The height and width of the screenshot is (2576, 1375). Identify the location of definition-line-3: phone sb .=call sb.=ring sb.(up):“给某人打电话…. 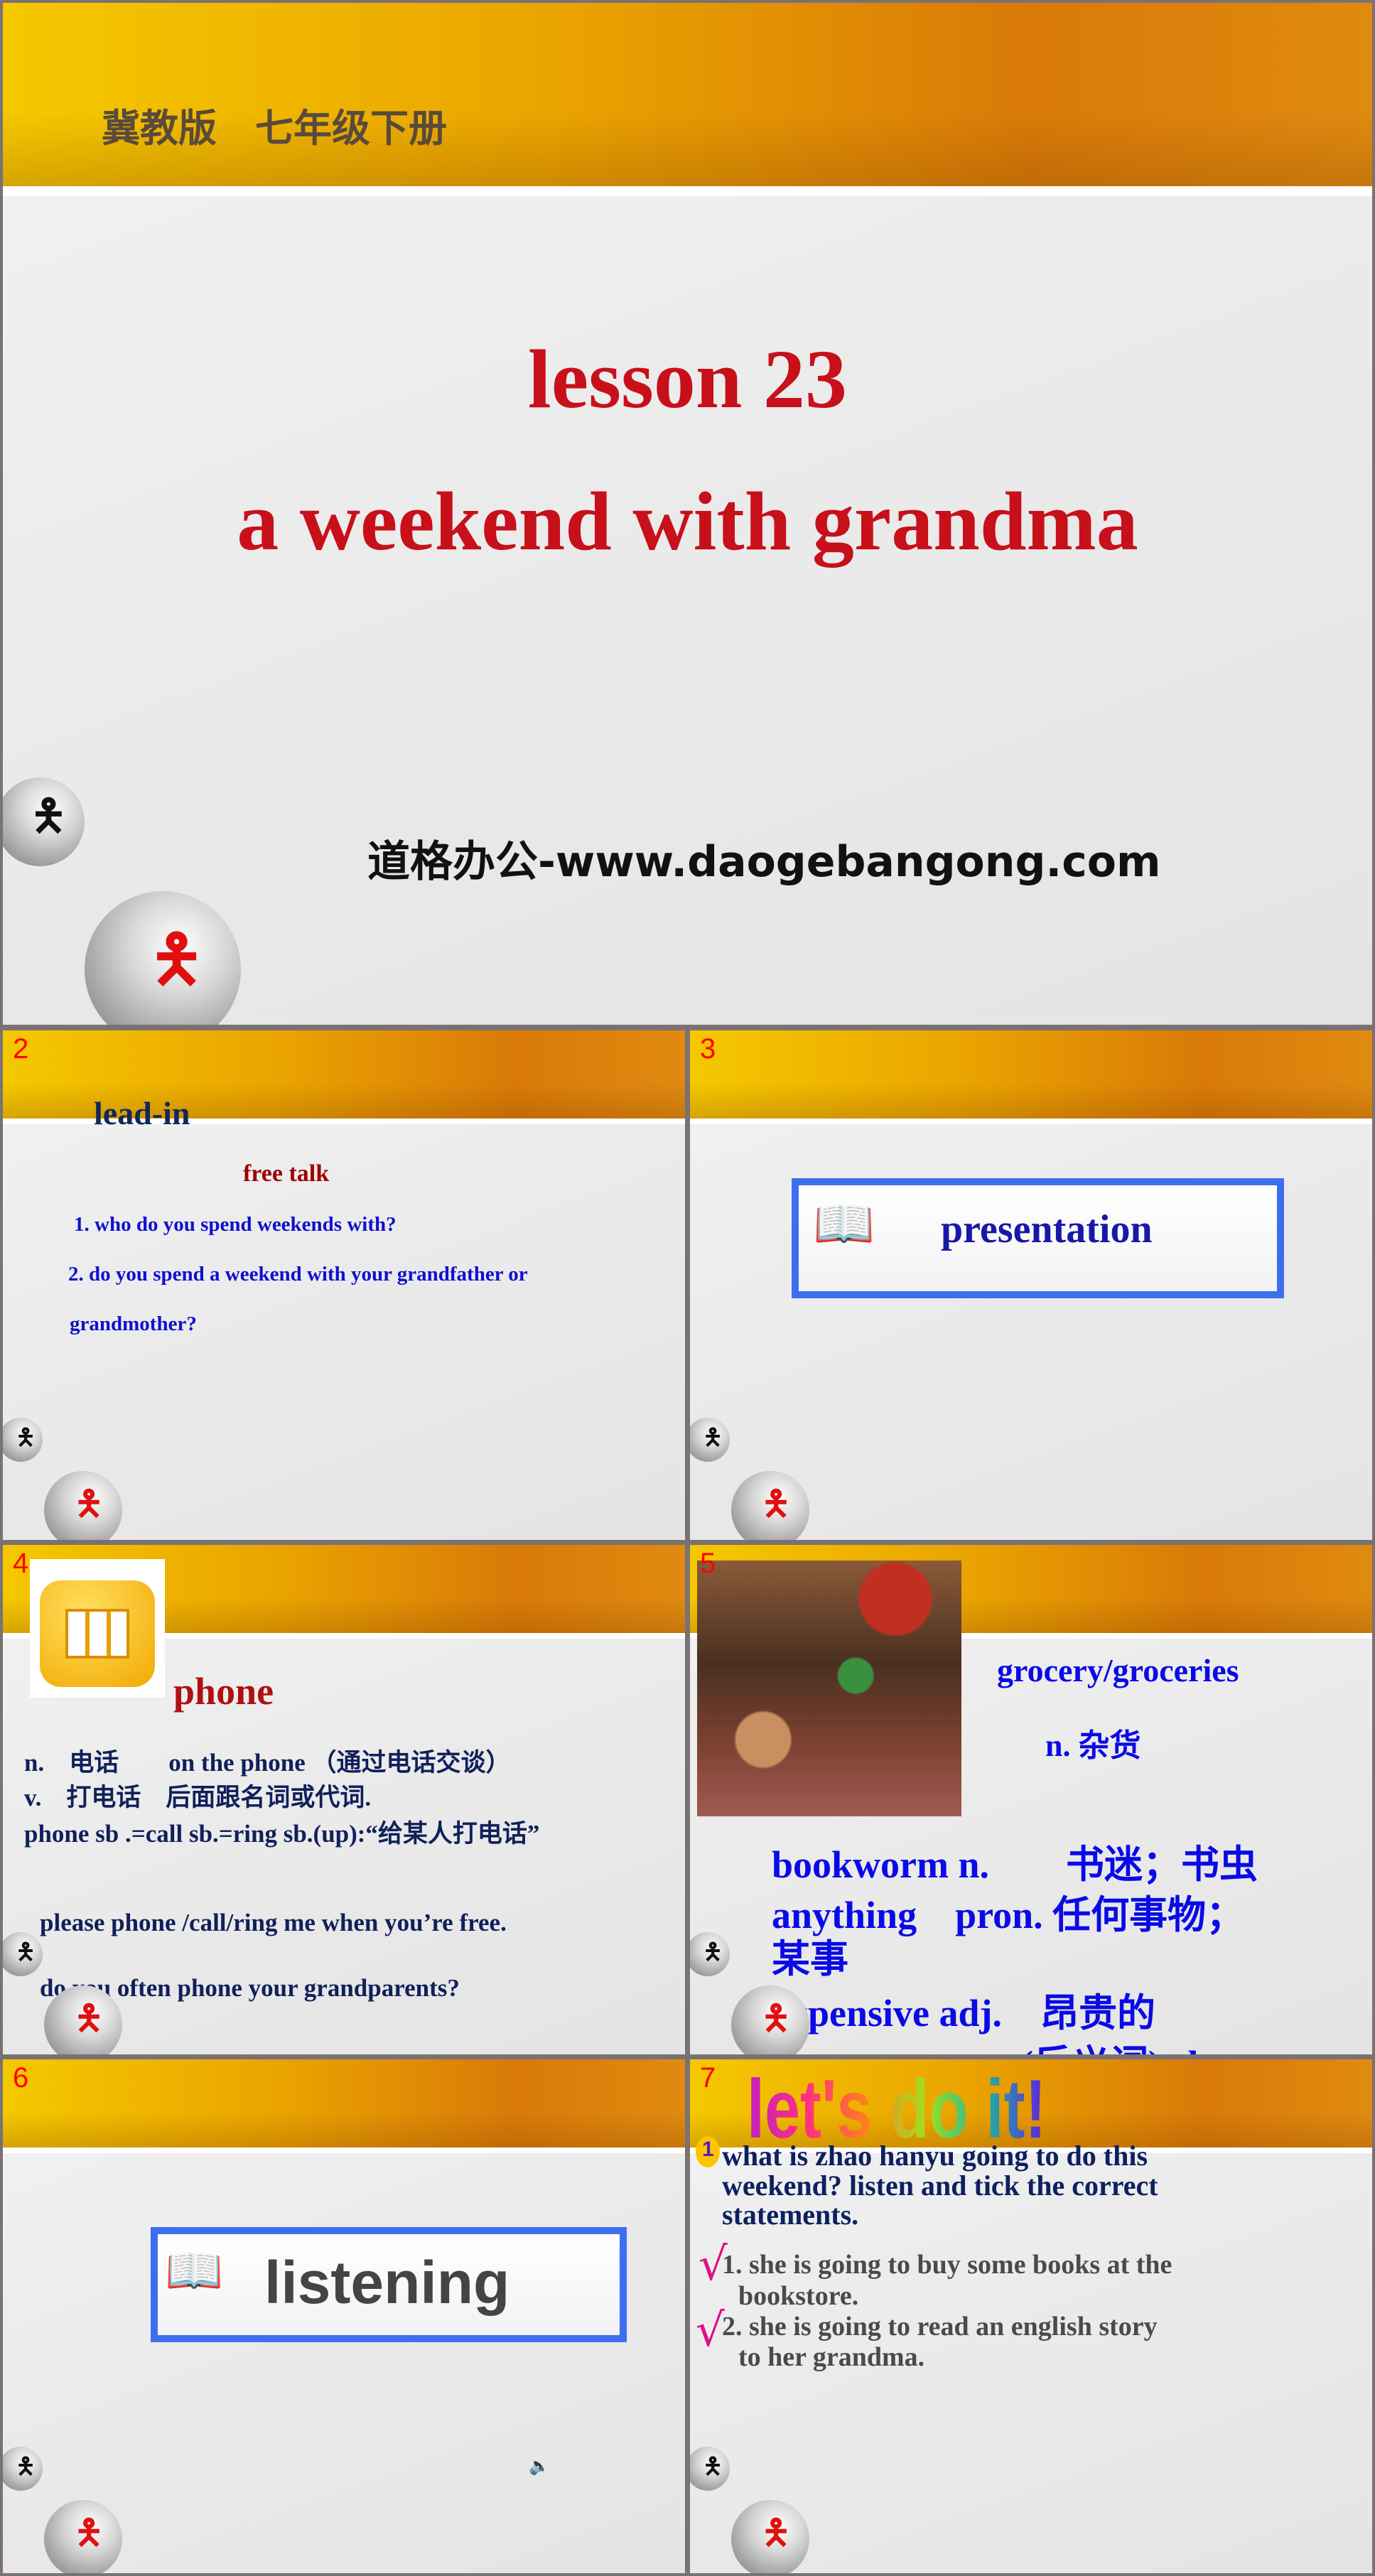
(282, 1834).